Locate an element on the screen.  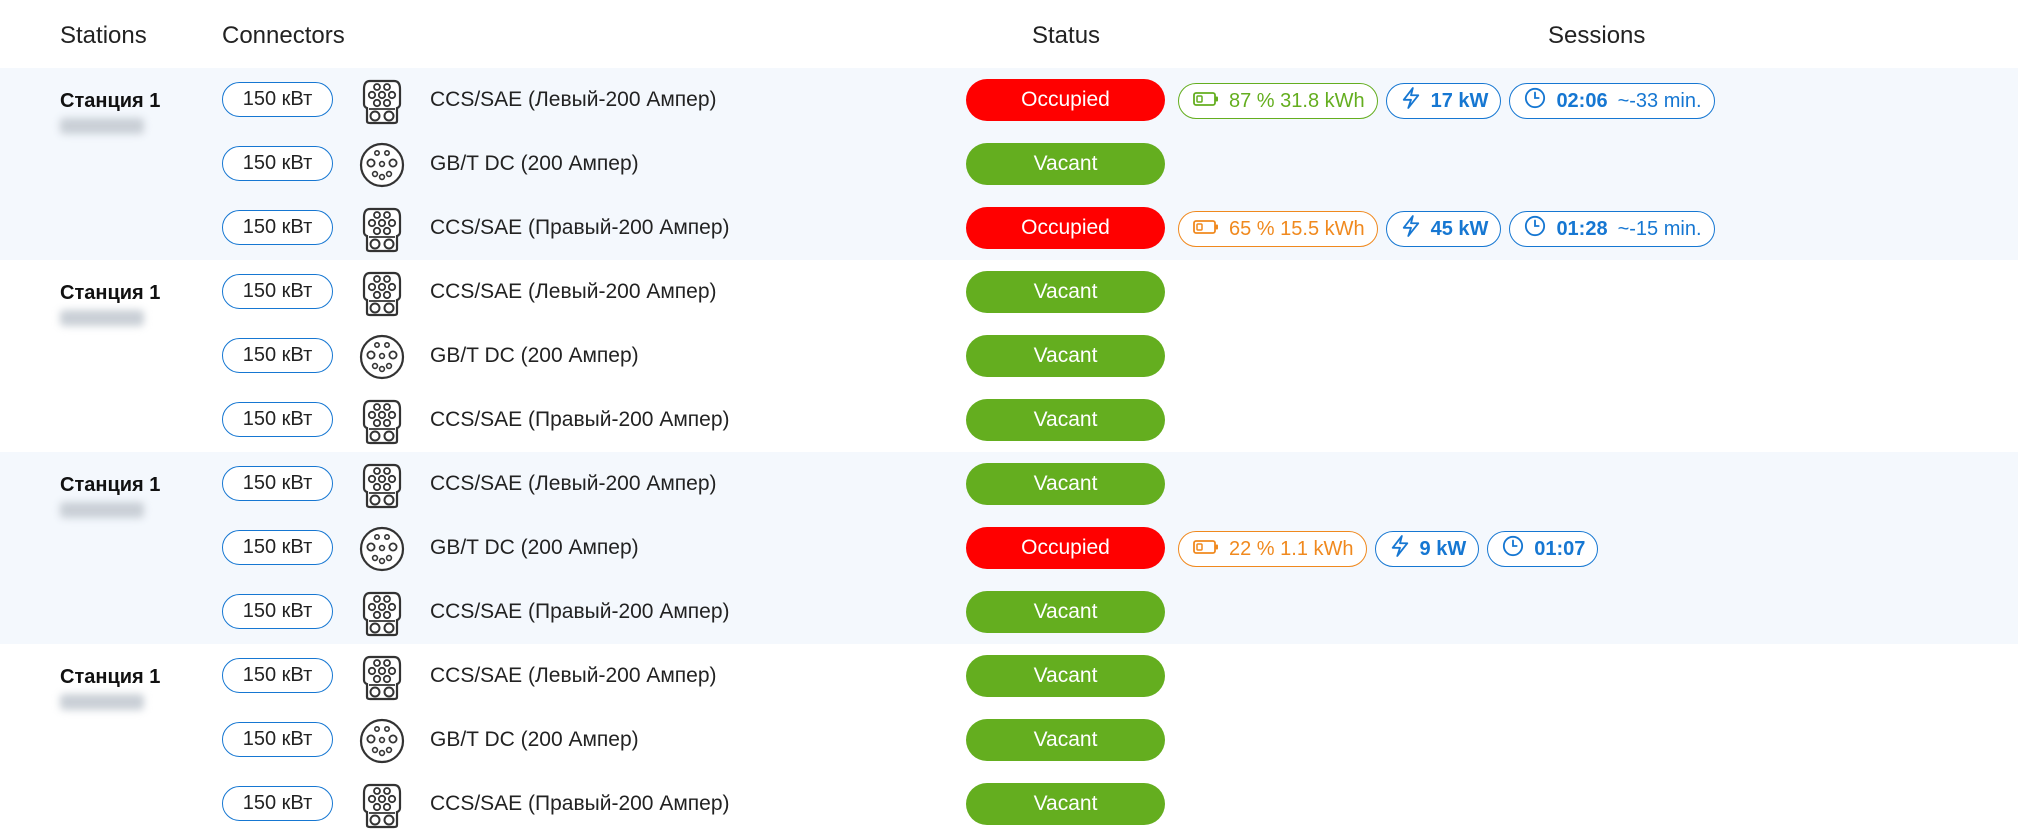
time-text: 02:06 is located at coordinates (1582, 100).